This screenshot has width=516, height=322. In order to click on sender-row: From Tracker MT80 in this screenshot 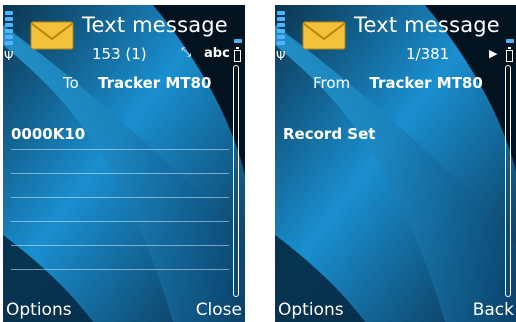, I will do `click(398, 83)`.